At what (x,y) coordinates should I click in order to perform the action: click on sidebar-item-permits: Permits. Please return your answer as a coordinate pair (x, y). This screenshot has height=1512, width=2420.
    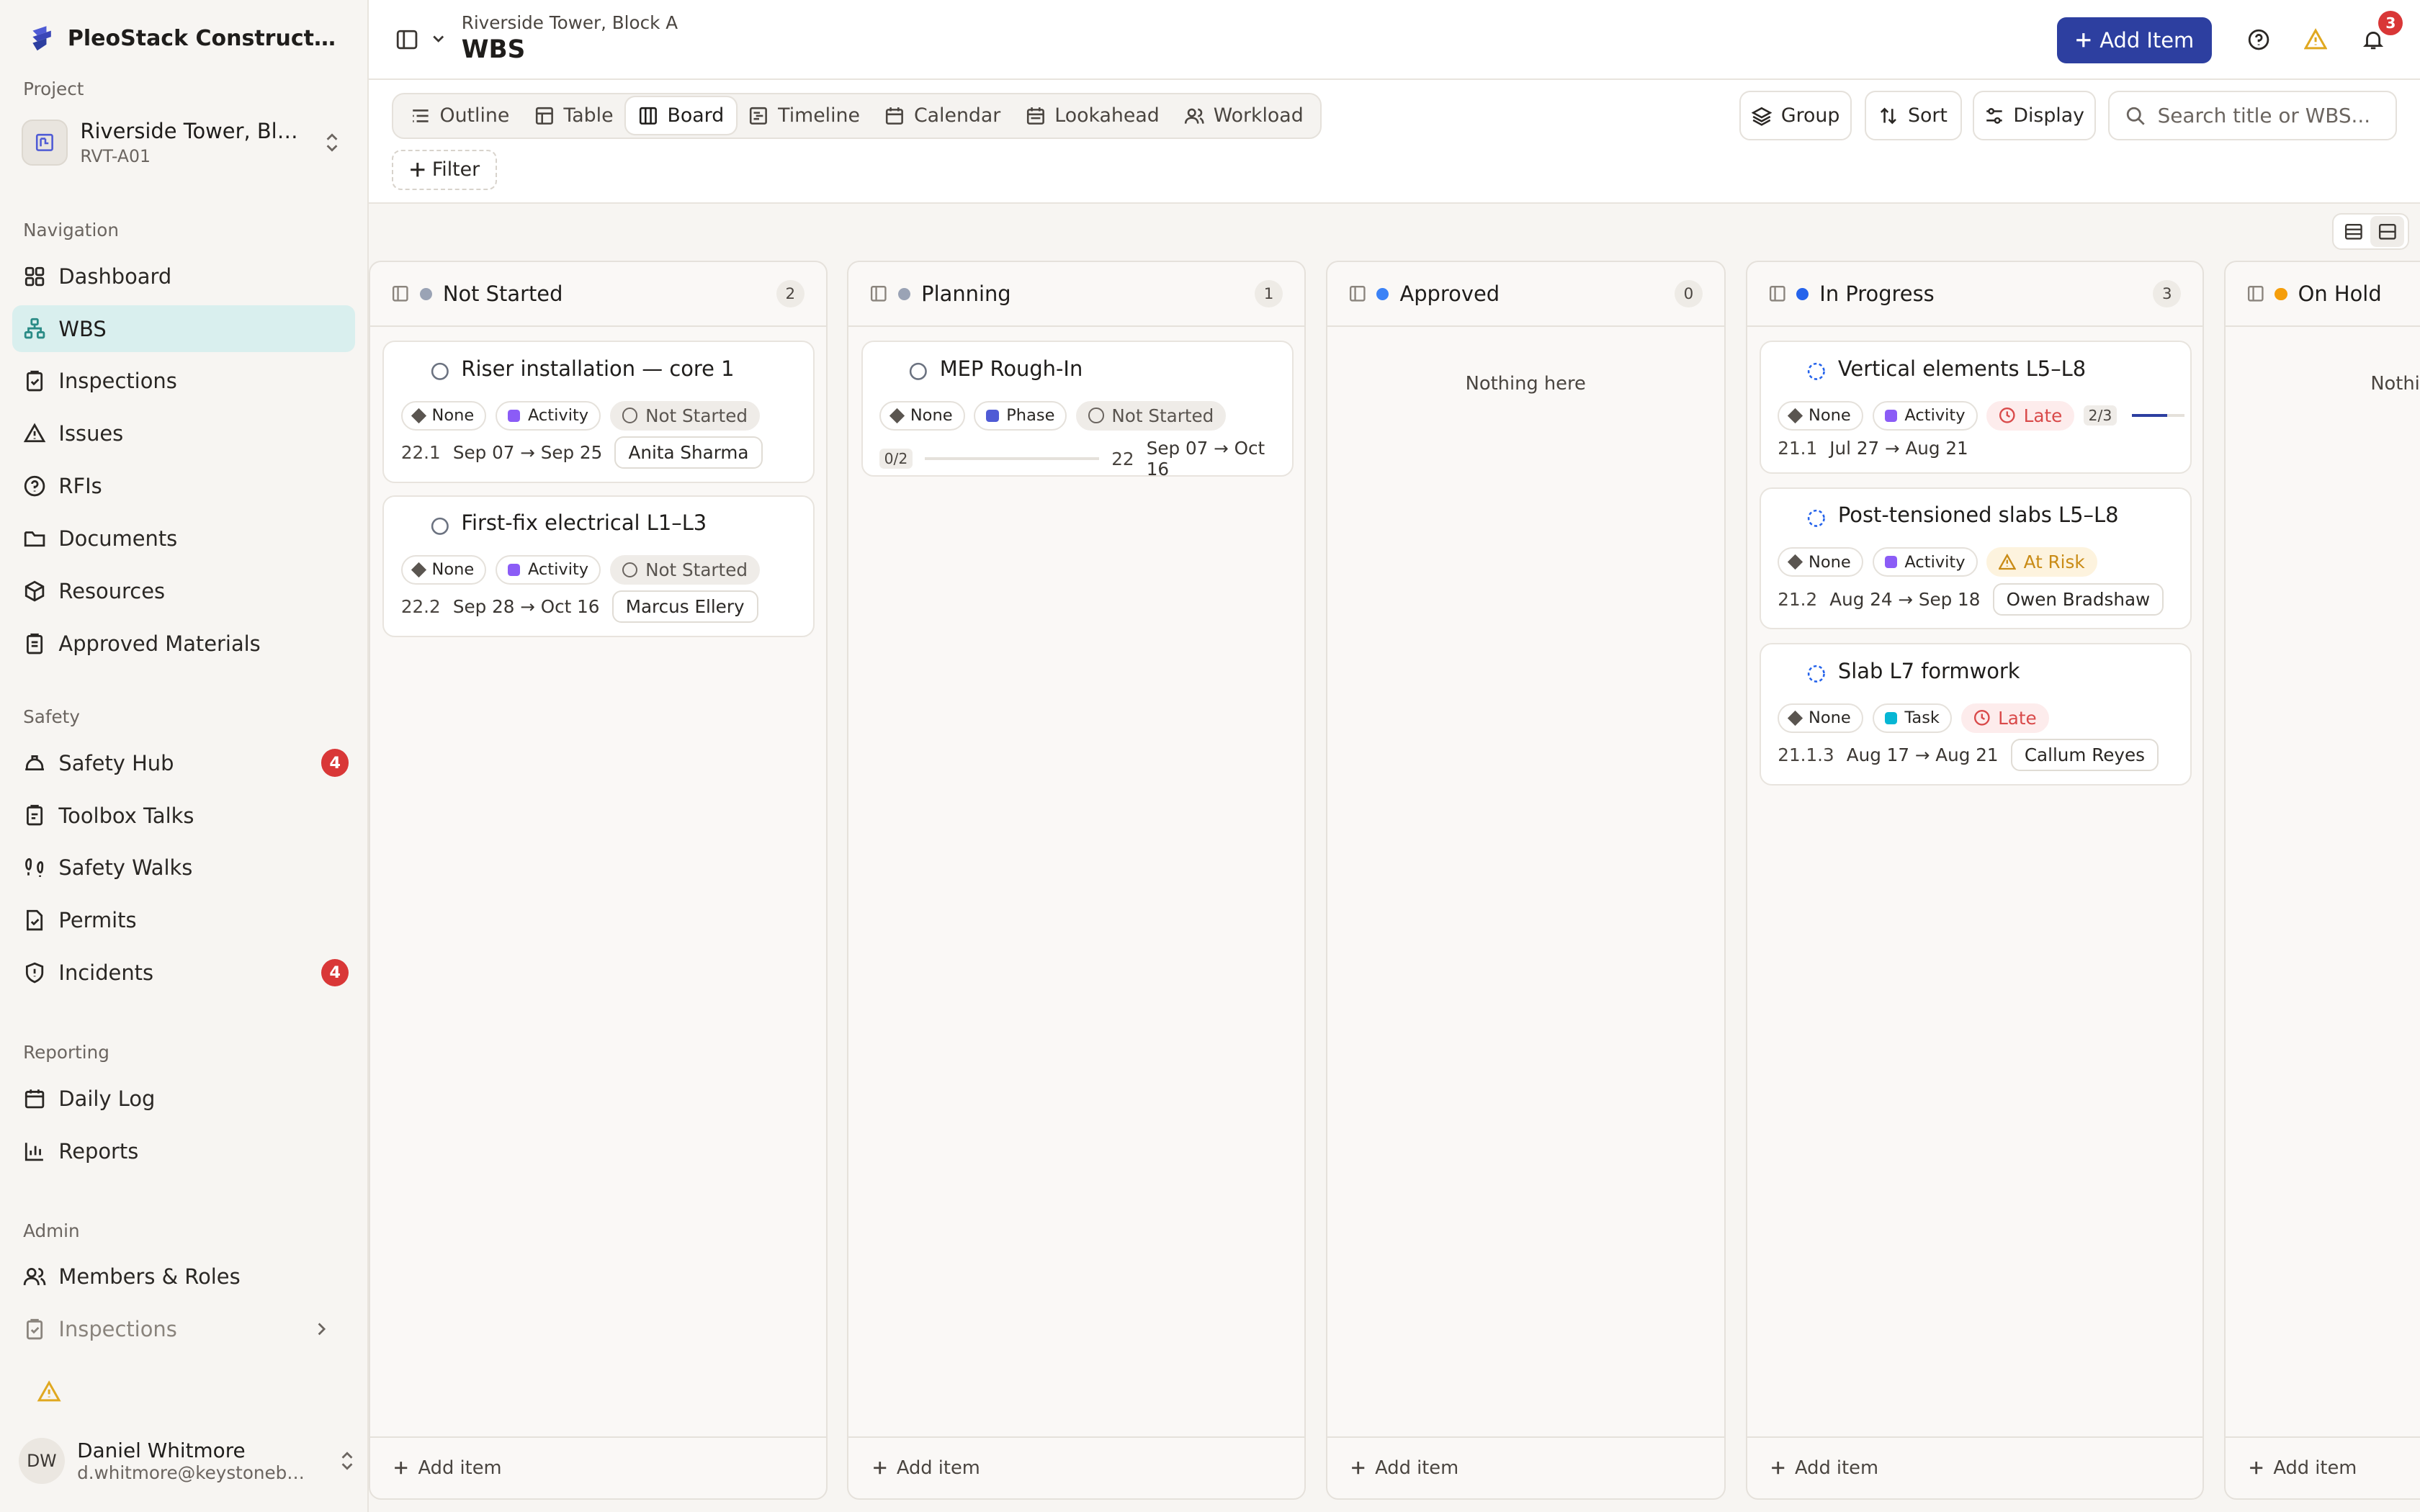
    Looking at the image, I should click on (183, 920).